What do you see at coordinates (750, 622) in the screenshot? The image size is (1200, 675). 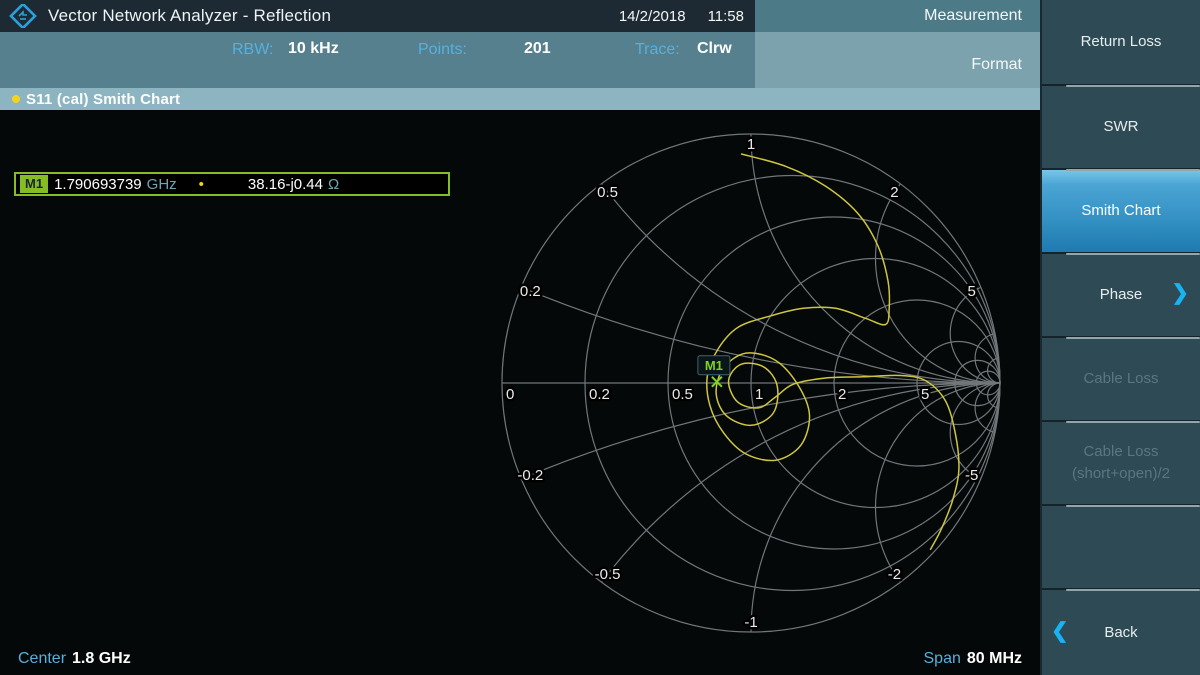 I see `svg-text: -1` at bounding box center [750, 622].